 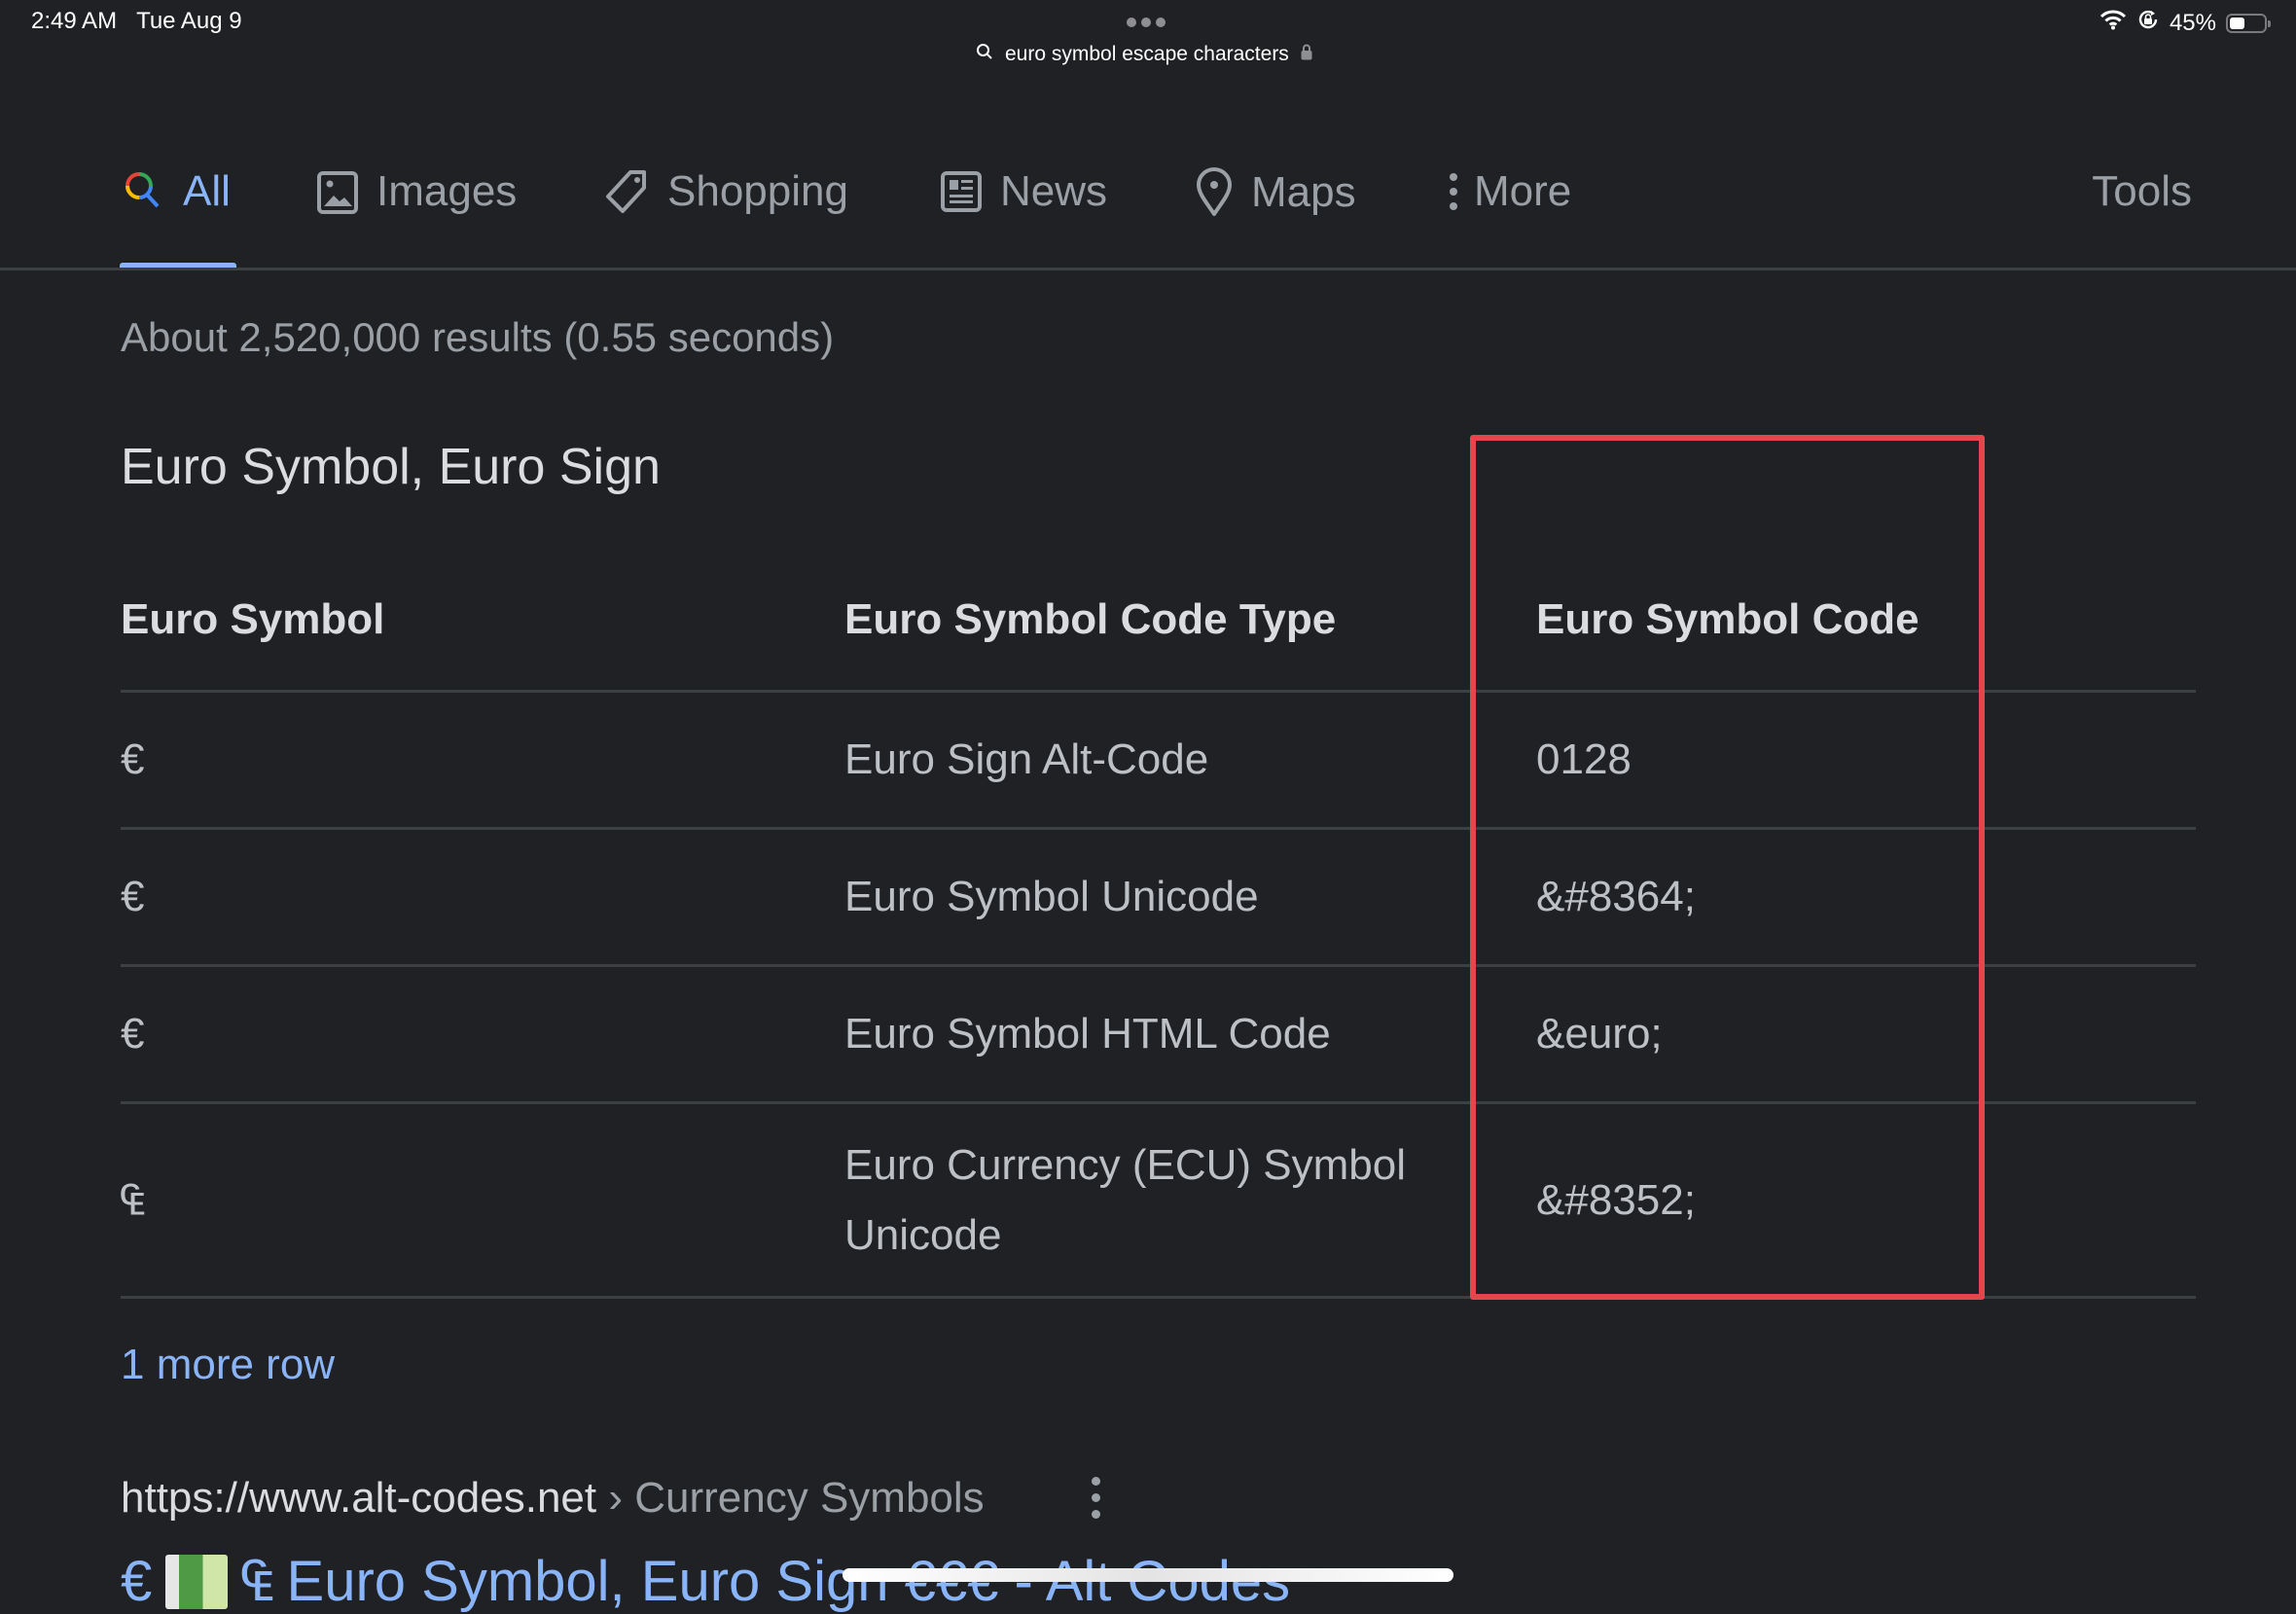 What do you see at coordinates (2148, 23) in the screenshot?
I see `orientation-lock-icon` at bounding box center [2148, 23].